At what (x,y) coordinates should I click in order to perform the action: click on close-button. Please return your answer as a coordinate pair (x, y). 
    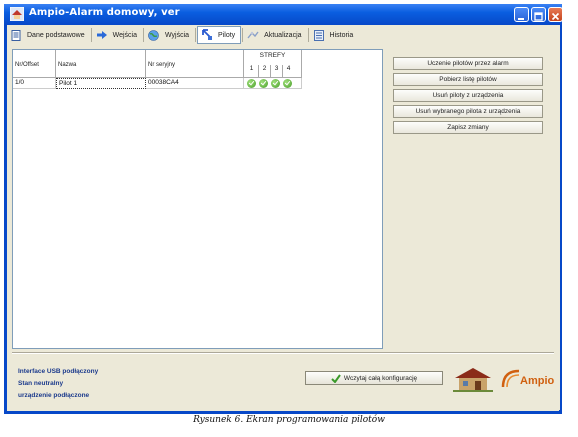
    Looking at the image, I should click on (555, 14).